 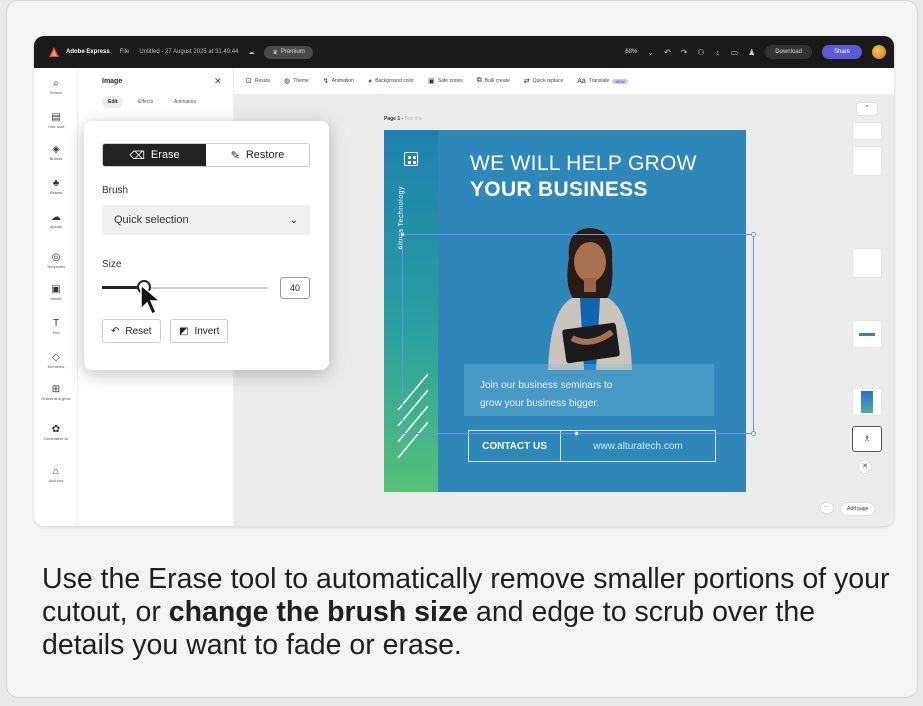 I want to click on animation-button: ↯ Animation, so click(x=338, y=81).